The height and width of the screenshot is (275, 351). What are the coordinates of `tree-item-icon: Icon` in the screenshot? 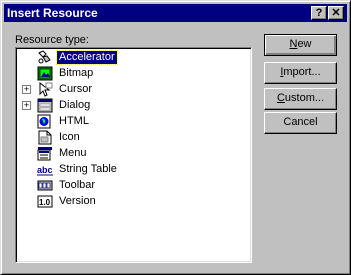 It's located at (131, 138).